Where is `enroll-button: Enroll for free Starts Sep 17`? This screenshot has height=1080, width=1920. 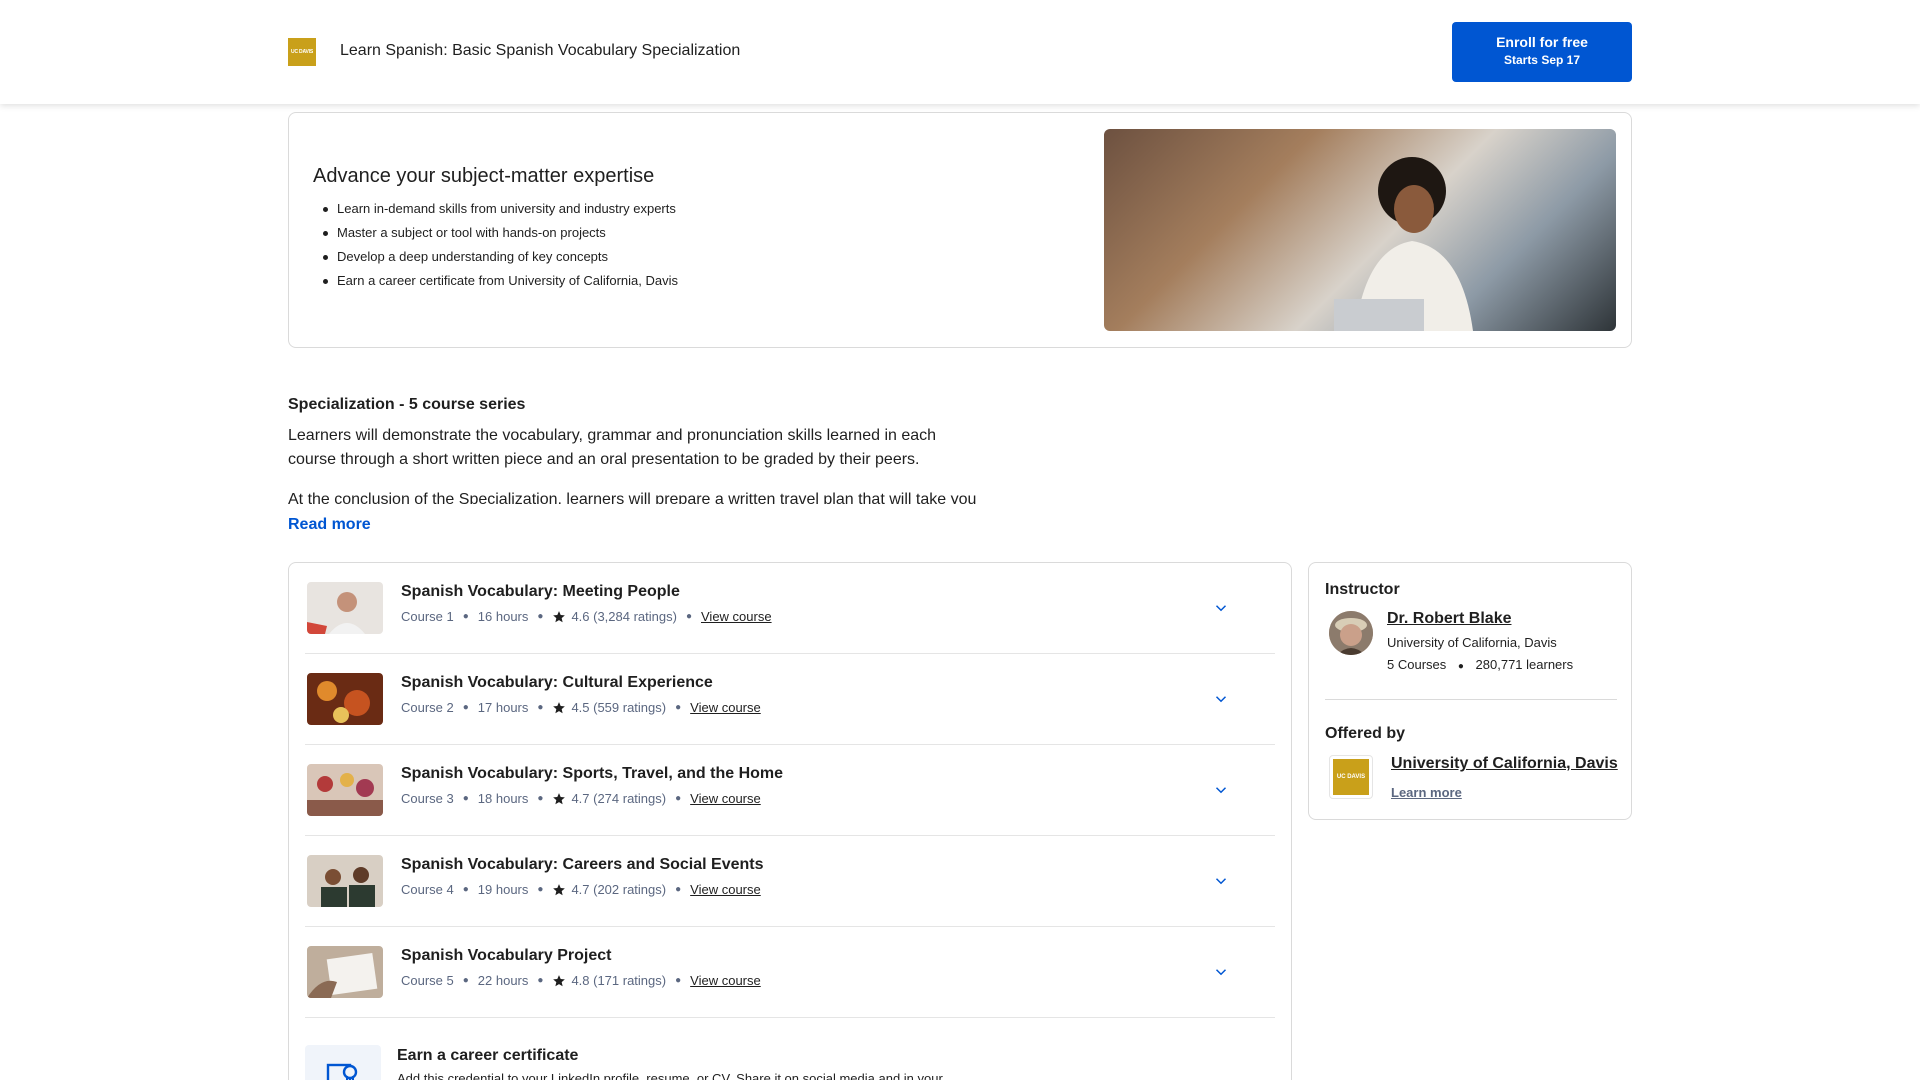 enroll-button: Enroll for free Starts Sep 17 is located at coordinates (1542, 52).